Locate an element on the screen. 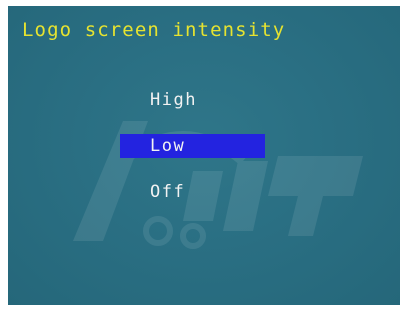 The image size is (407, 311). menu-item-label: High is located at coordinates (173, 100).